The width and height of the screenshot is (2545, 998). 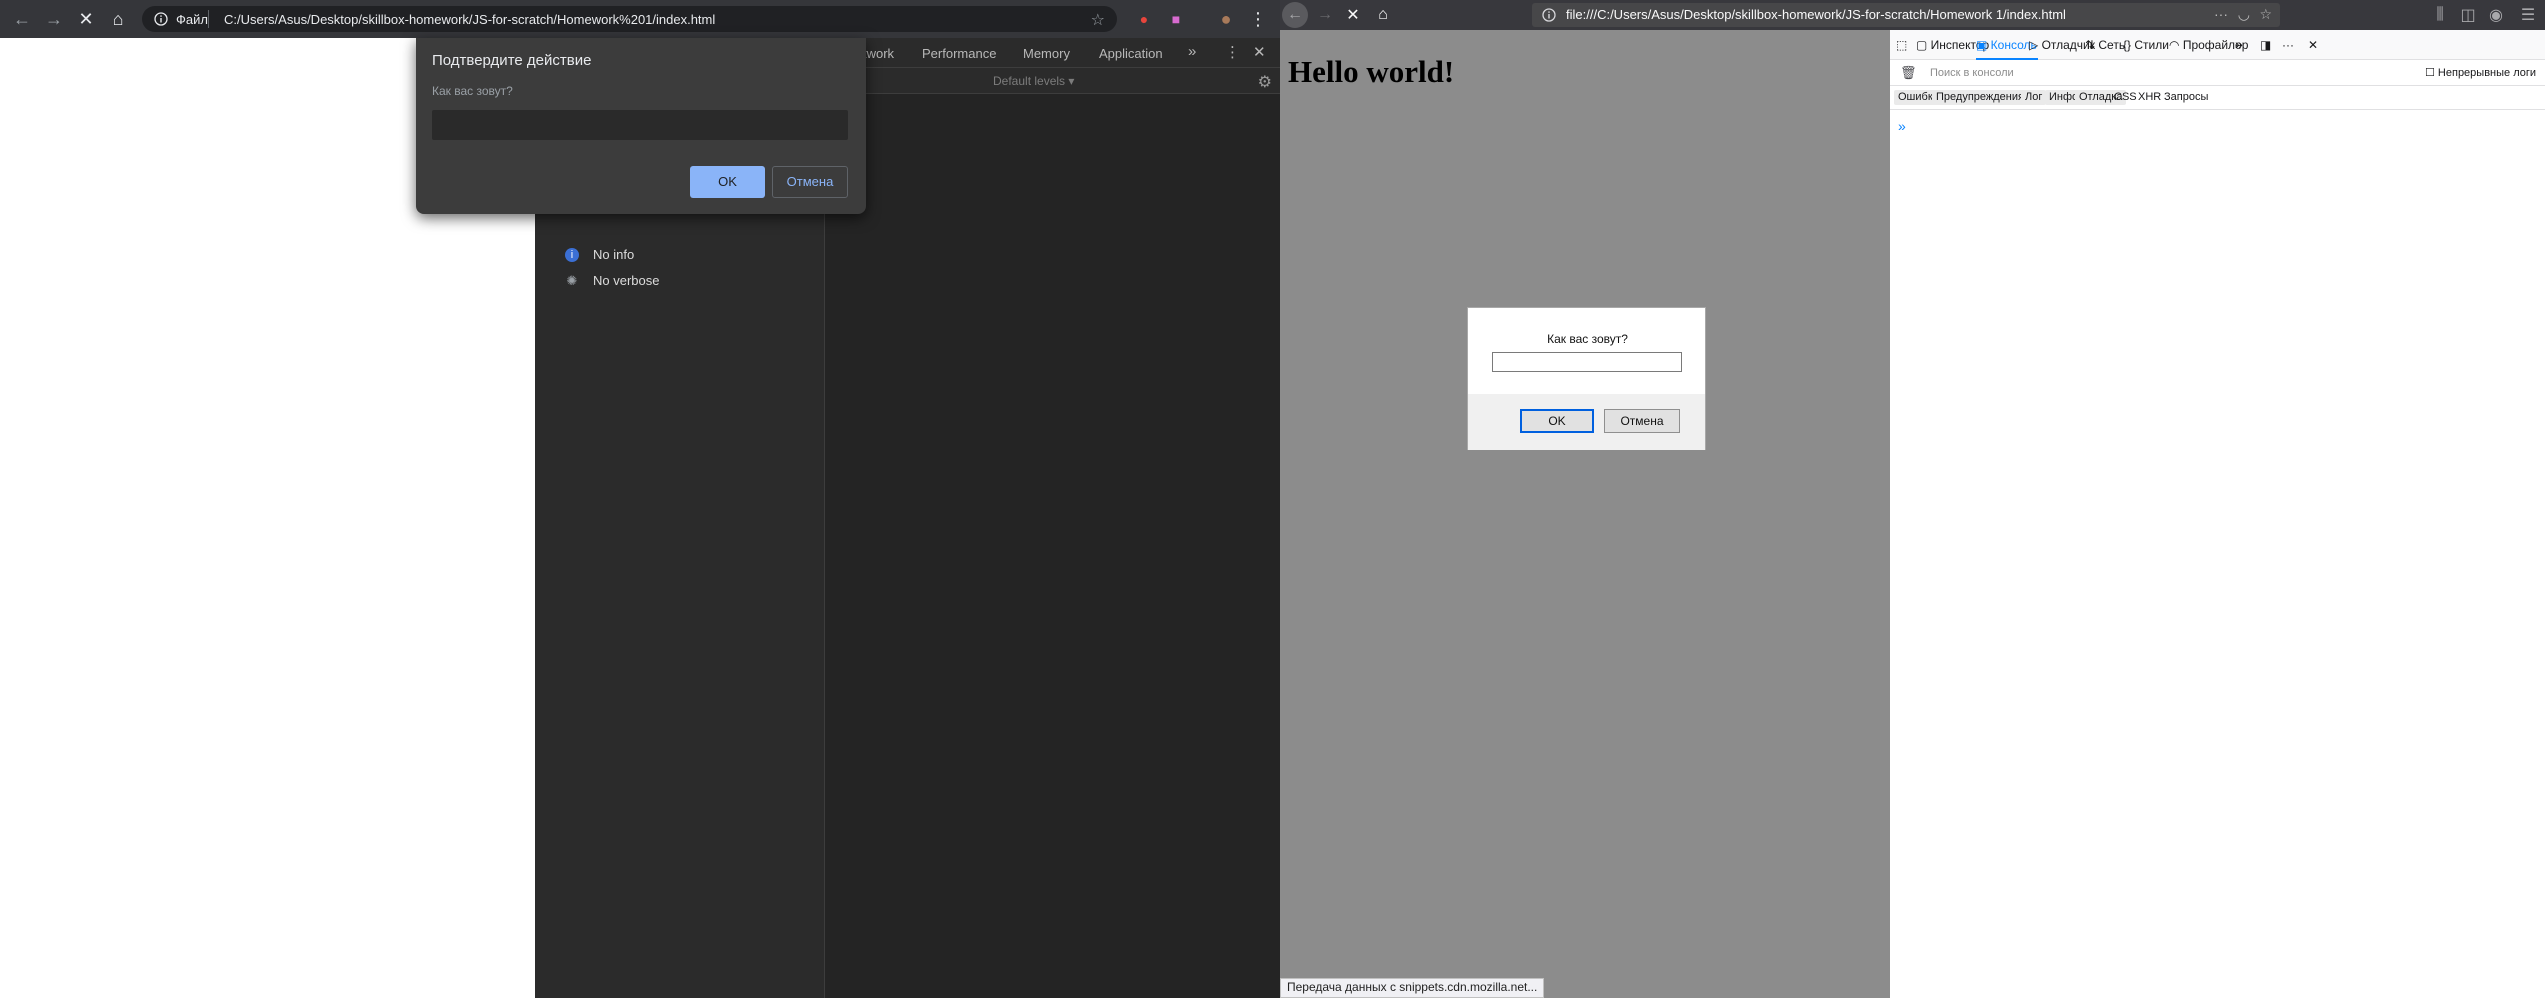 What do you see at coordinates (2217, 73) in the screenshot?
I see `console-filter-bar: 🗑 Поиск в консоли ☐ Непрерывные логи` at bounding box center [2217, 73].